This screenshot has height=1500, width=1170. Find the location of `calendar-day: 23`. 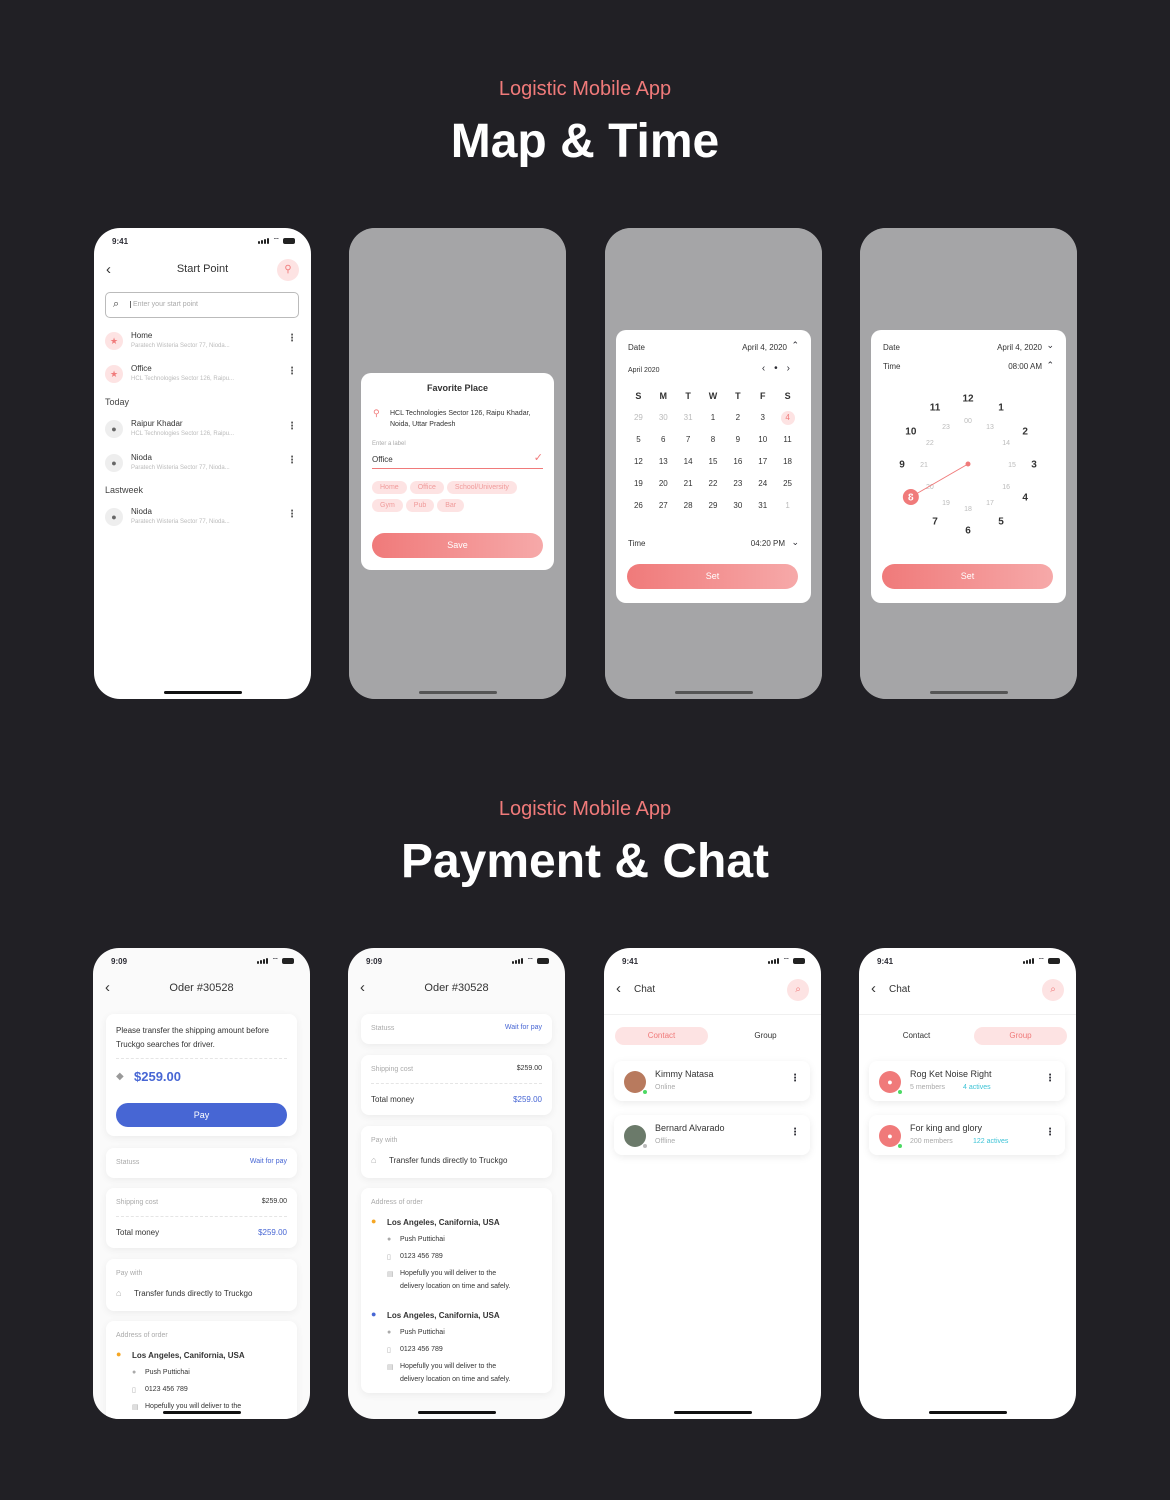

calendar-day: 23 is located at coordinates (737, 484).